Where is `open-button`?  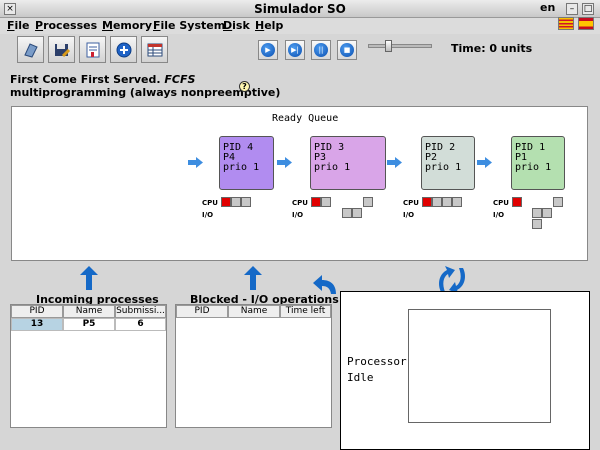
open-button is located at coordinates (30, 49).